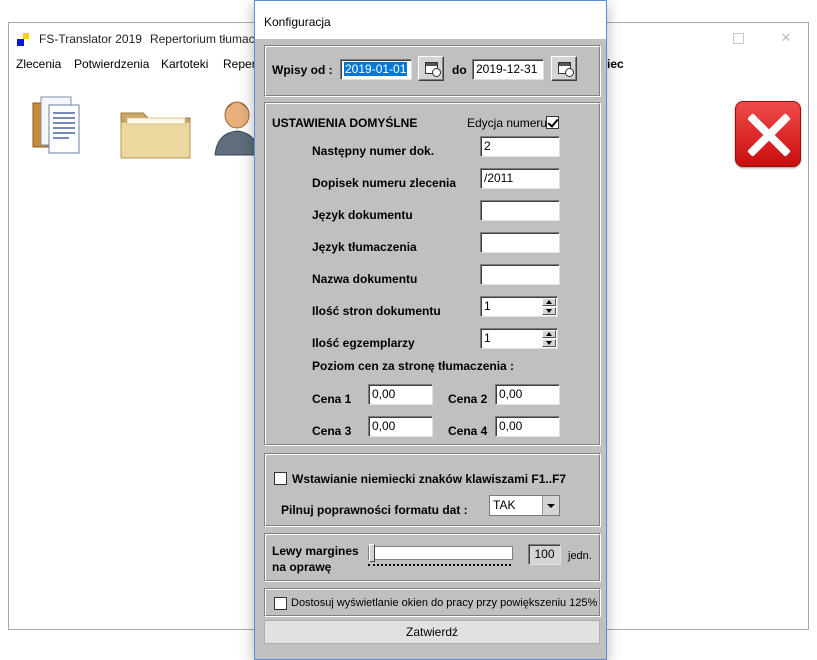 This screenshot has width=817, height=660. Describe the element at coordinates (297, 22) in the screenshot. I see `dialog-title: Konfiguracja` at that location.